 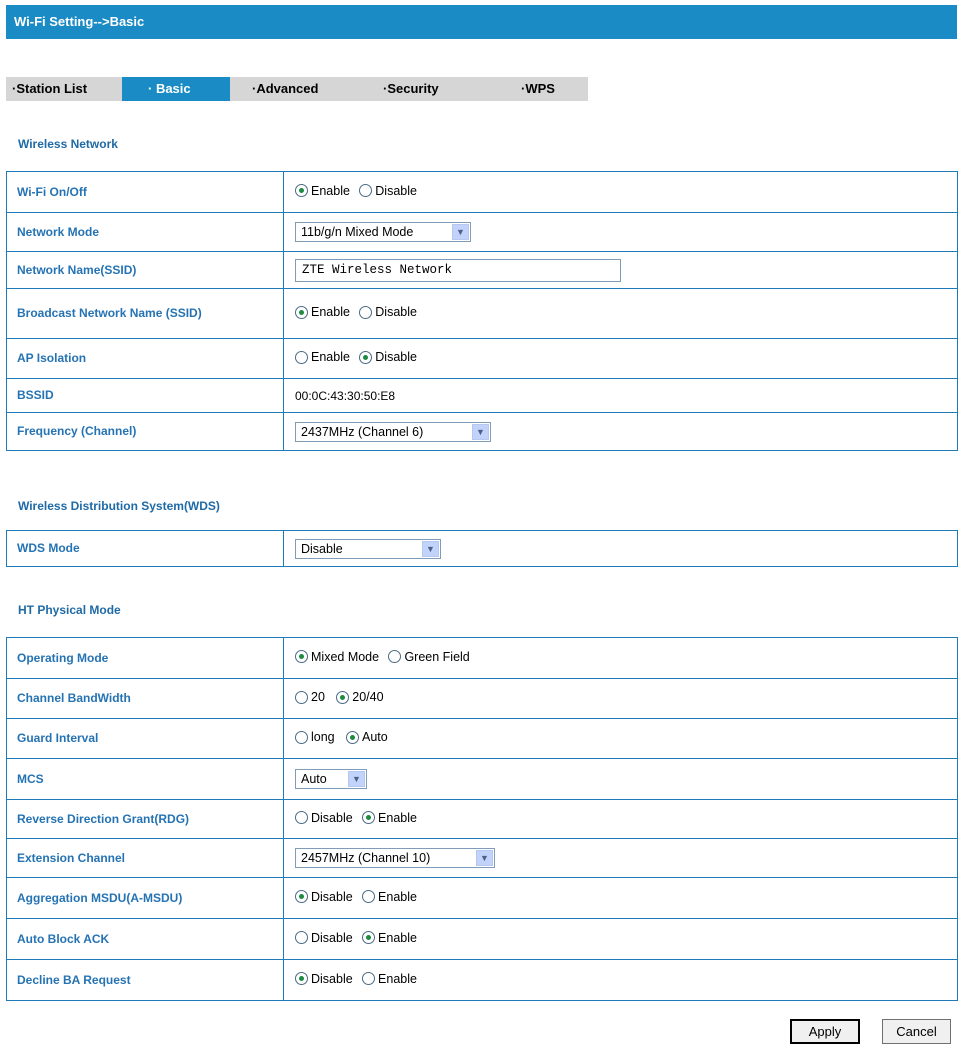 I want to click on cancel-button: Cancel, so click(x=916, y=1031).